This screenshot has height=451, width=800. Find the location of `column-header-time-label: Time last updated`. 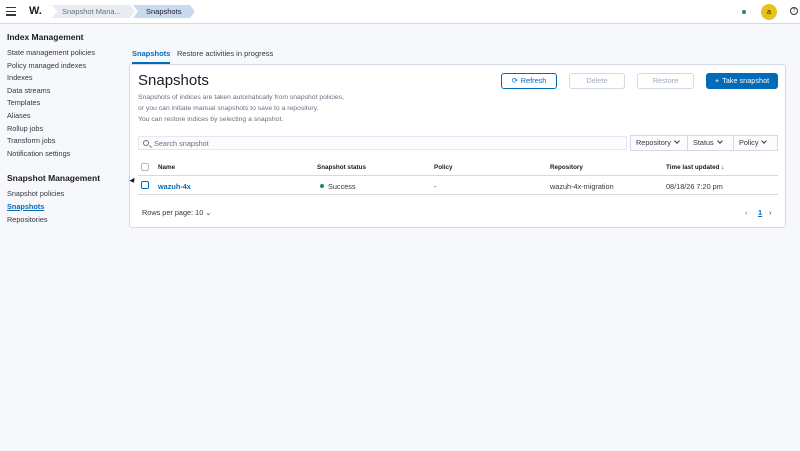

column-header-time-label: Time last updated is located at coordinates (693, 167).